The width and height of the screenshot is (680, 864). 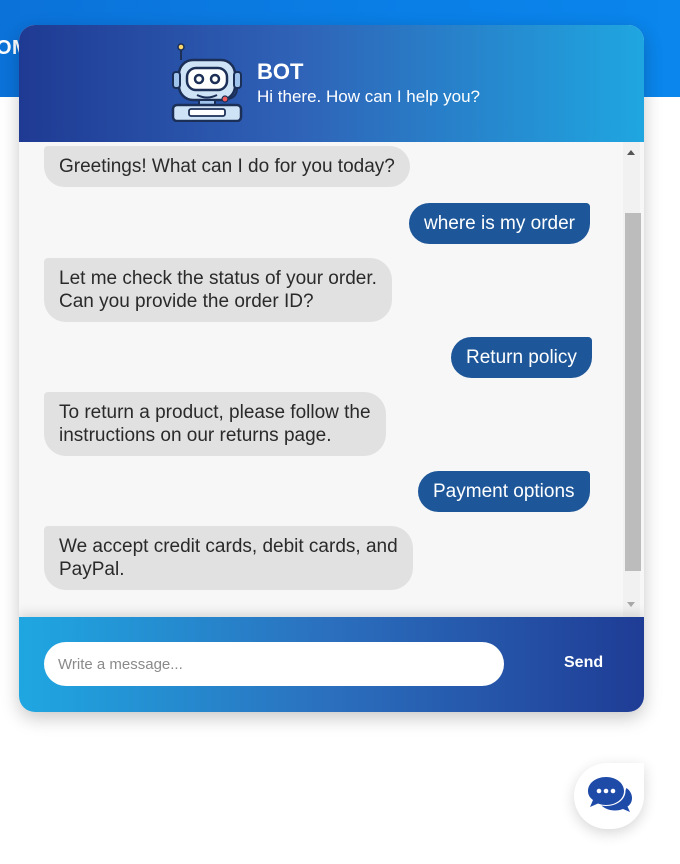 I want to click on bot-message: Greetings! What can I do for you today?, so click(x=227, y=166).